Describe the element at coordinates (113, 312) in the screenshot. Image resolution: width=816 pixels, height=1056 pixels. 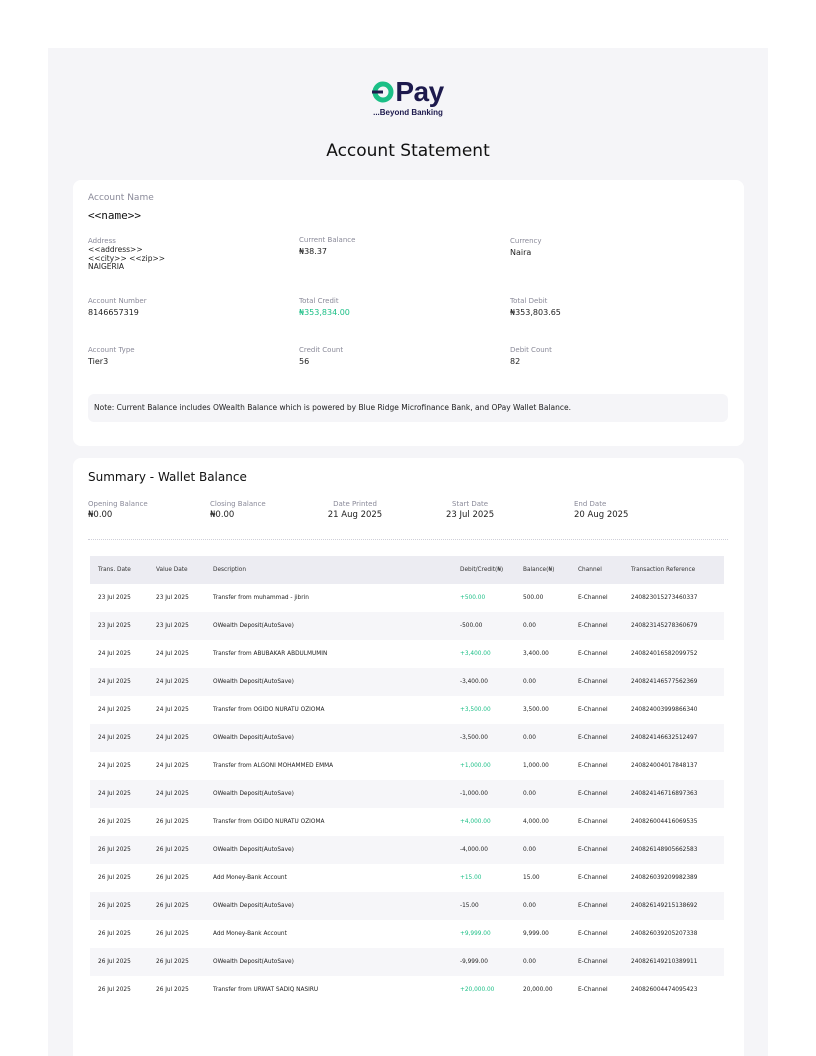
I see `account-number-value: 8146657319` at that location.